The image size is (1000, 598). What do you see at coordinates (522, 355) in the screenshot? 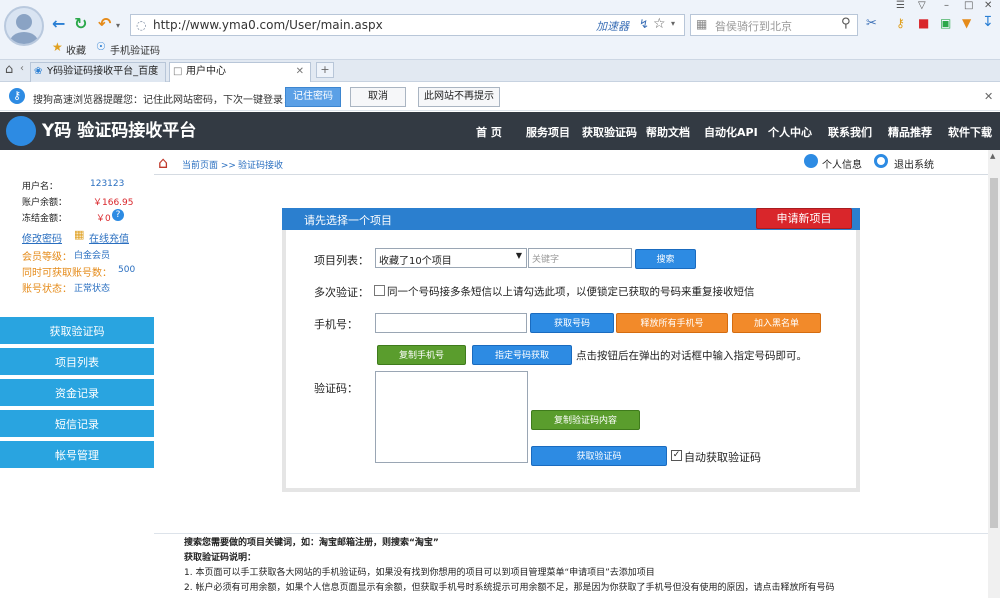
I see `specify-number-button: 指定号码获取` at bounding box center [522, 355].